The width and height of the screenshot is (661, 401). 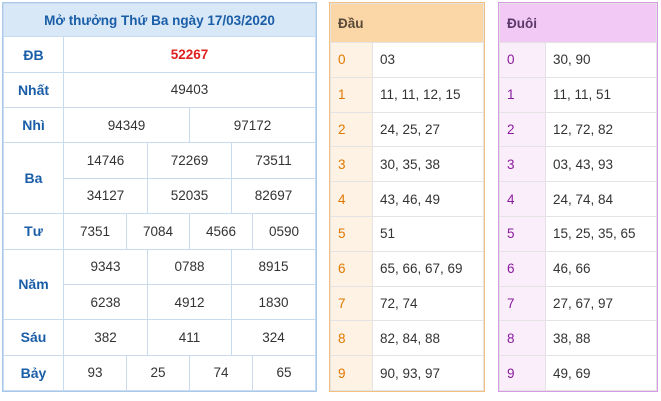 I want to click on tail-index: 9, so click(x=522, y=373).